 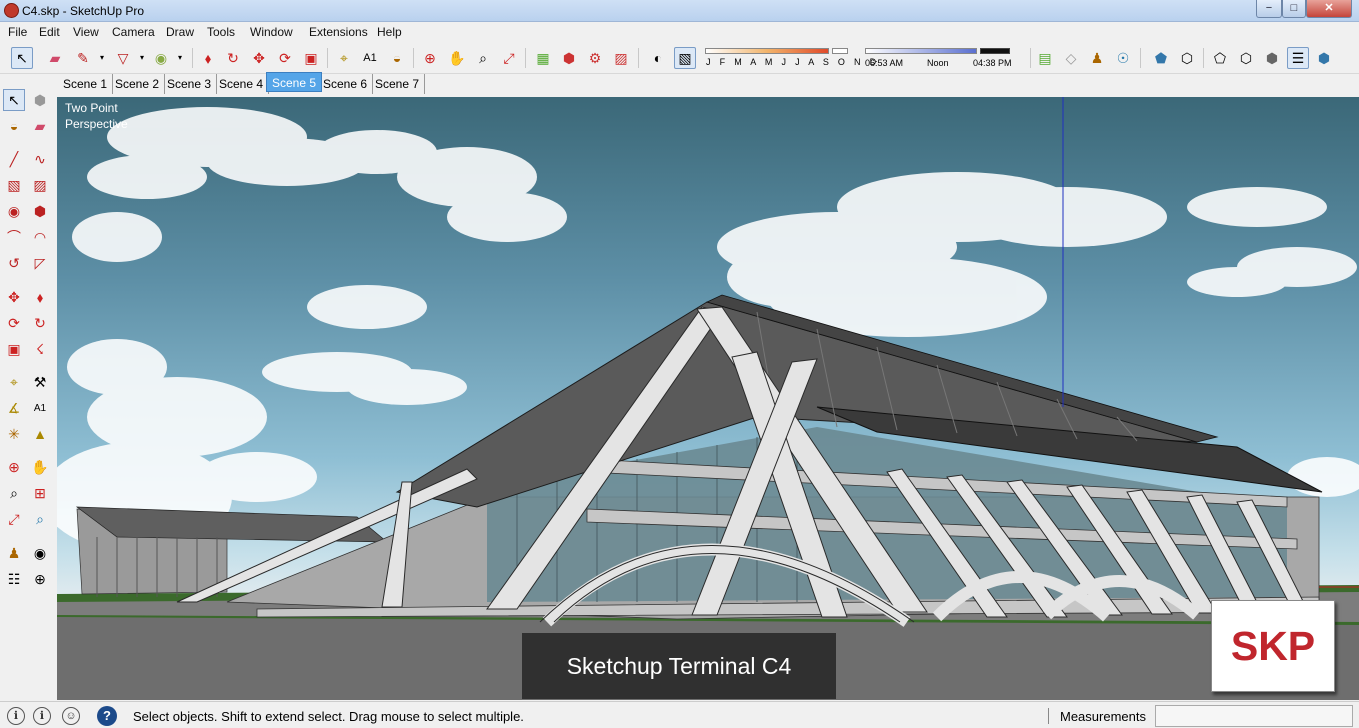 What do you see at coordinates (17, 32) in the screenshot?
I see `menu-file: File` at bounding box center [17, 32].